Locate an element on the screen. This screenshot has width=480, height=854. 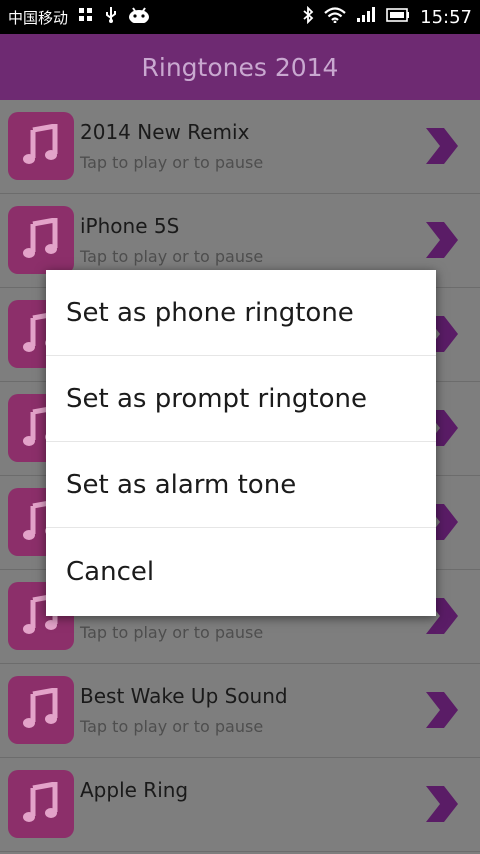
status-left: 中国移动 is located at coordinates (79, 17).